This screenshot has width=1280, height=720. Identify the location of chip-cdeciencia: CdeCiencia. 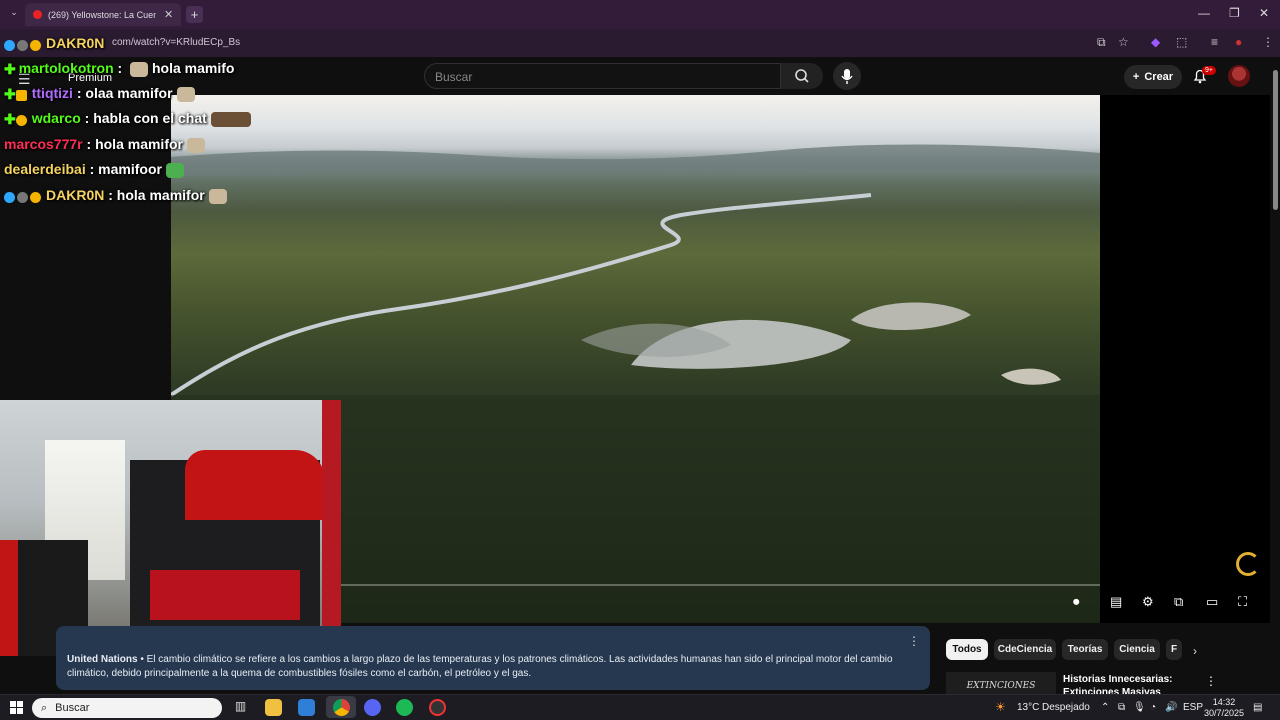
(1025, 649).